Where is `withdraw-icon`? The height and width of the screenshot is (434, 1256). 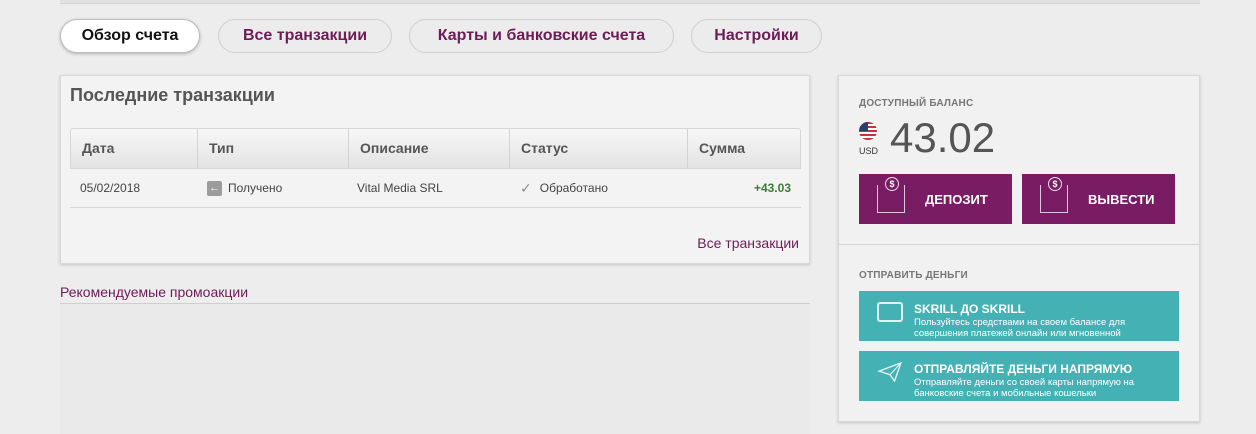
withdraw-icon is located at coordinates (1054, 195).